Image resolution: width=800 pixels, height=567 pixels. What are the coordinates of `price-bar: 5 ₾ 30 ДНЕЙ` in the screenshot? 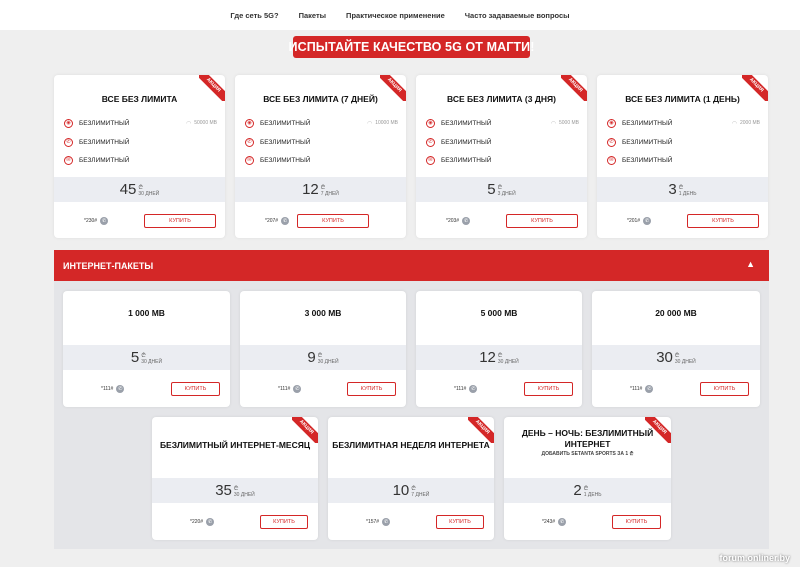 It's located at (146, 357).